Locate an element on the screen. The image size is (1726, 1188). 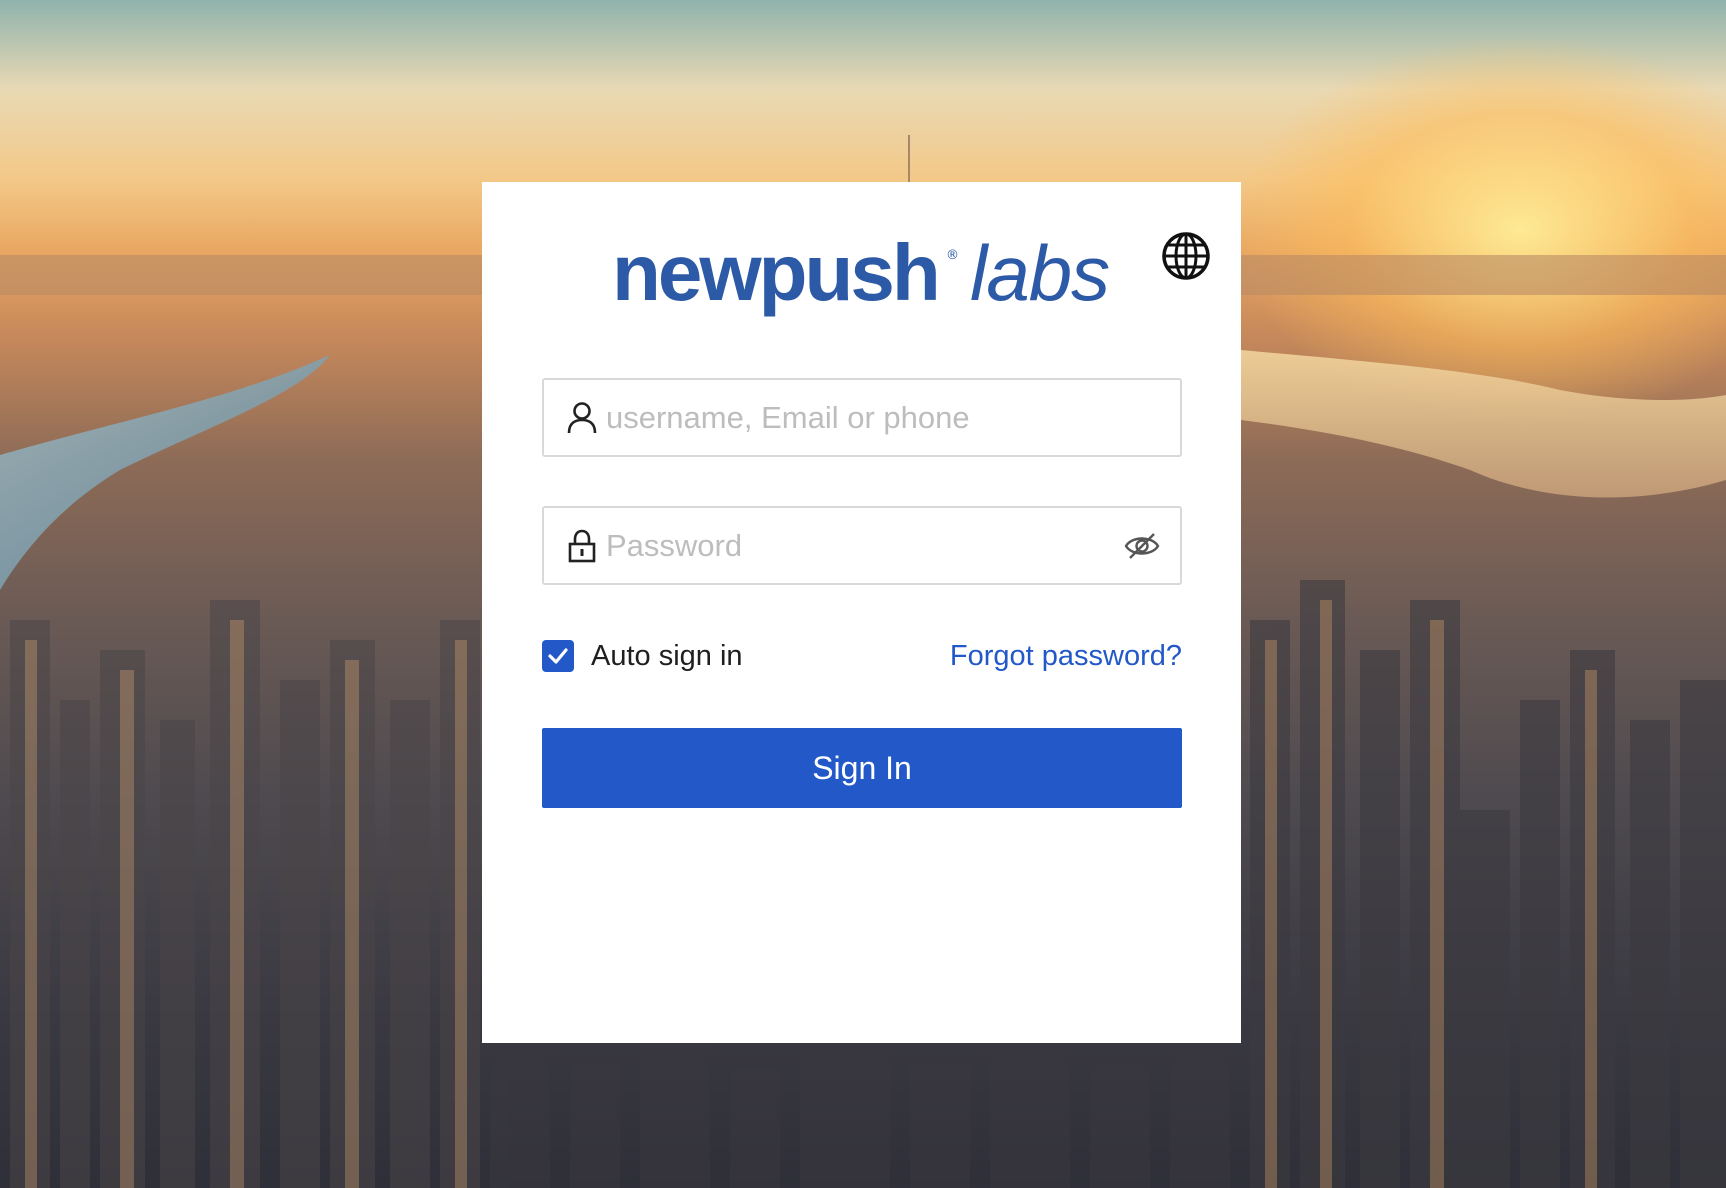
password-field is located at coordinates (862, 545).